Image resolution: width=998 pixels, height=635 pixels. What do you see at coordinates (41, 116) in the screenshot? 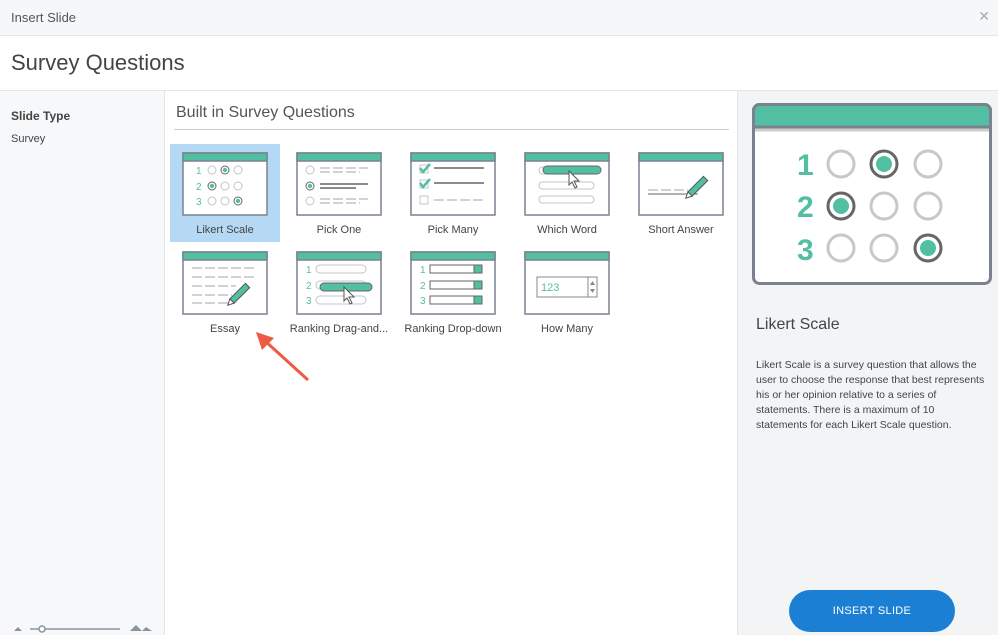
I see `slide-type-label: Slide Type` at bounding box center [41, 116].